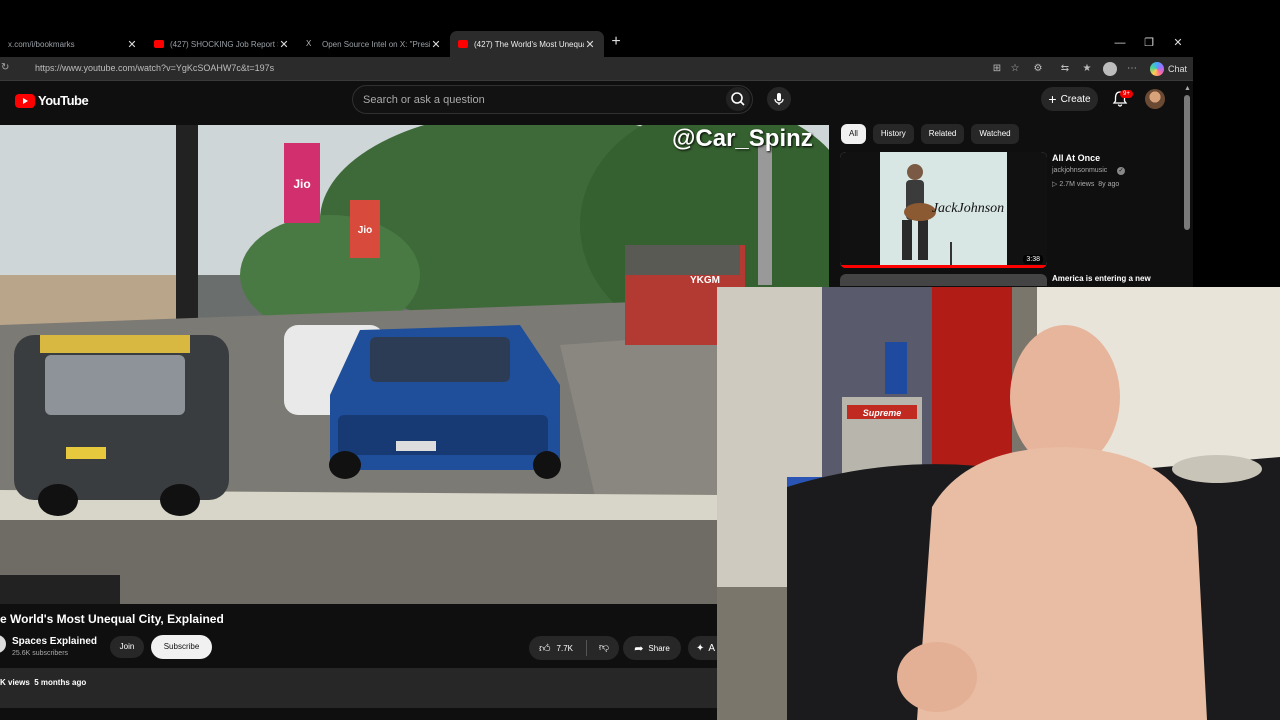  I want to click on recommendation-thumbnail: JackJohnson 3:38, so click(943, 210).